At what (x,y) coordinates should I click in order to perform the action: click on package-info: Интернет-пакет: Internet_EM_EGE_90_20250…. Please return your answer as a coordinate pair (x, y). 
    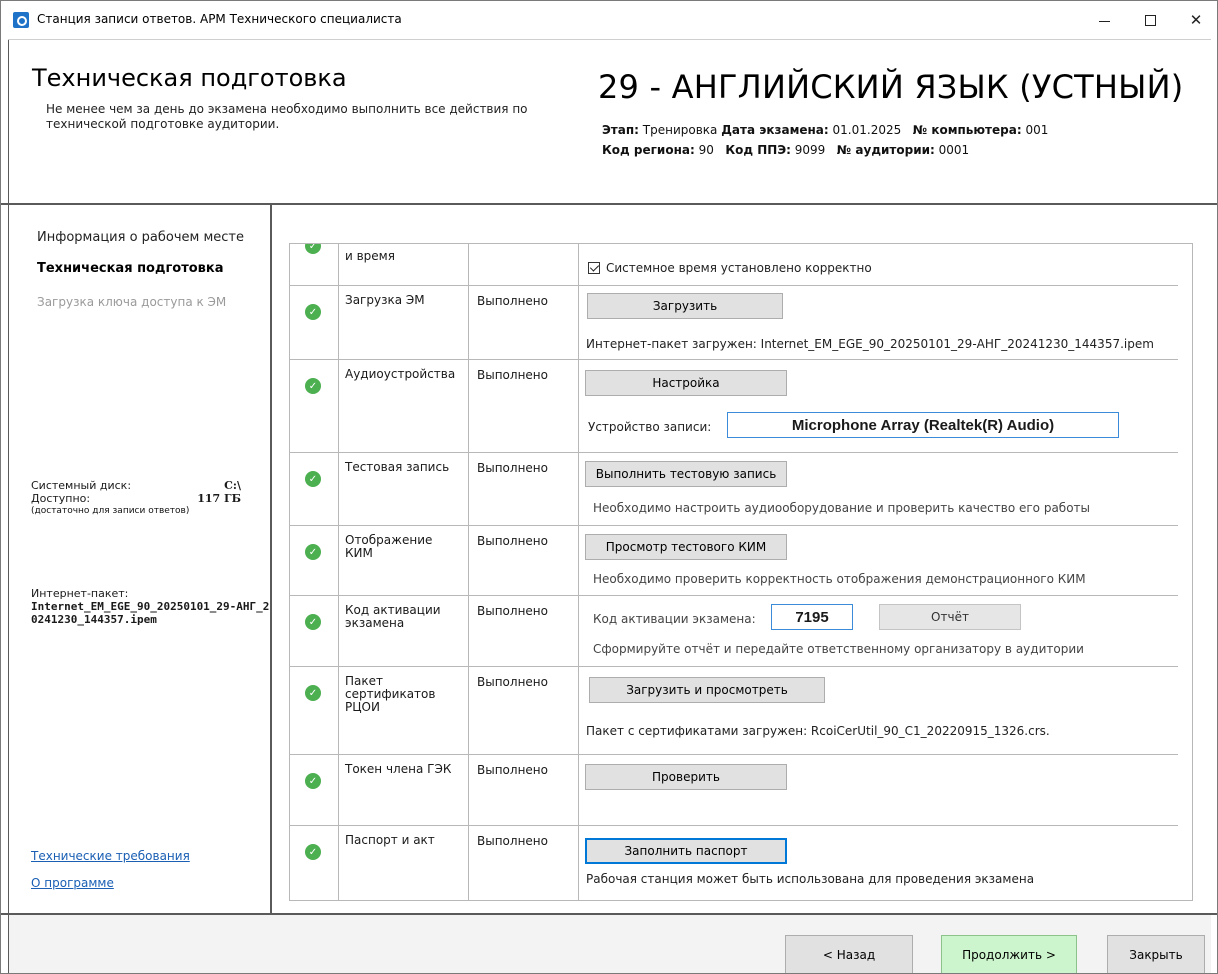
    Looking at the image, I should click on (151, 606).